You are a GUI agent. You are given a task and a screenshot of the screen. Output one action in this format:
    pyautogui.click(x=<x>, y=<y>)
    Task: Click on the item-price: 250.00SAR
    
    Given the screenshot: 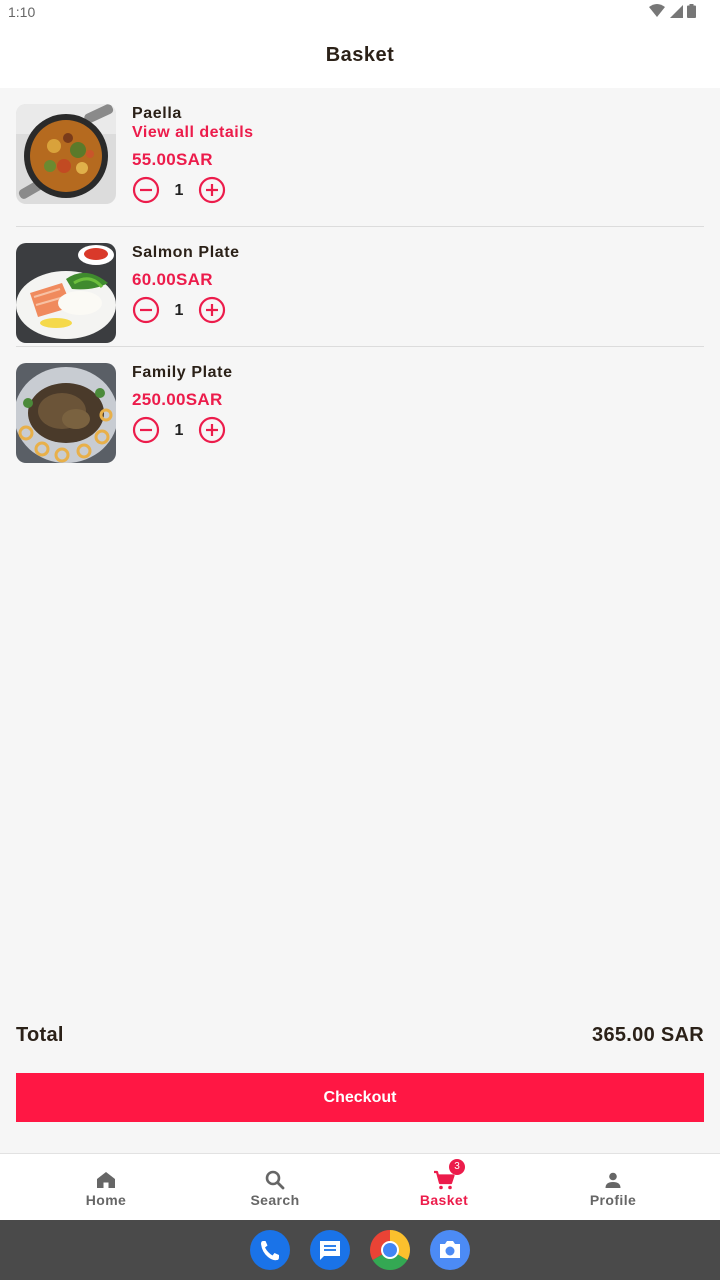 What is the action you would take?
    pyautogui.click(x=177, y=399)
    